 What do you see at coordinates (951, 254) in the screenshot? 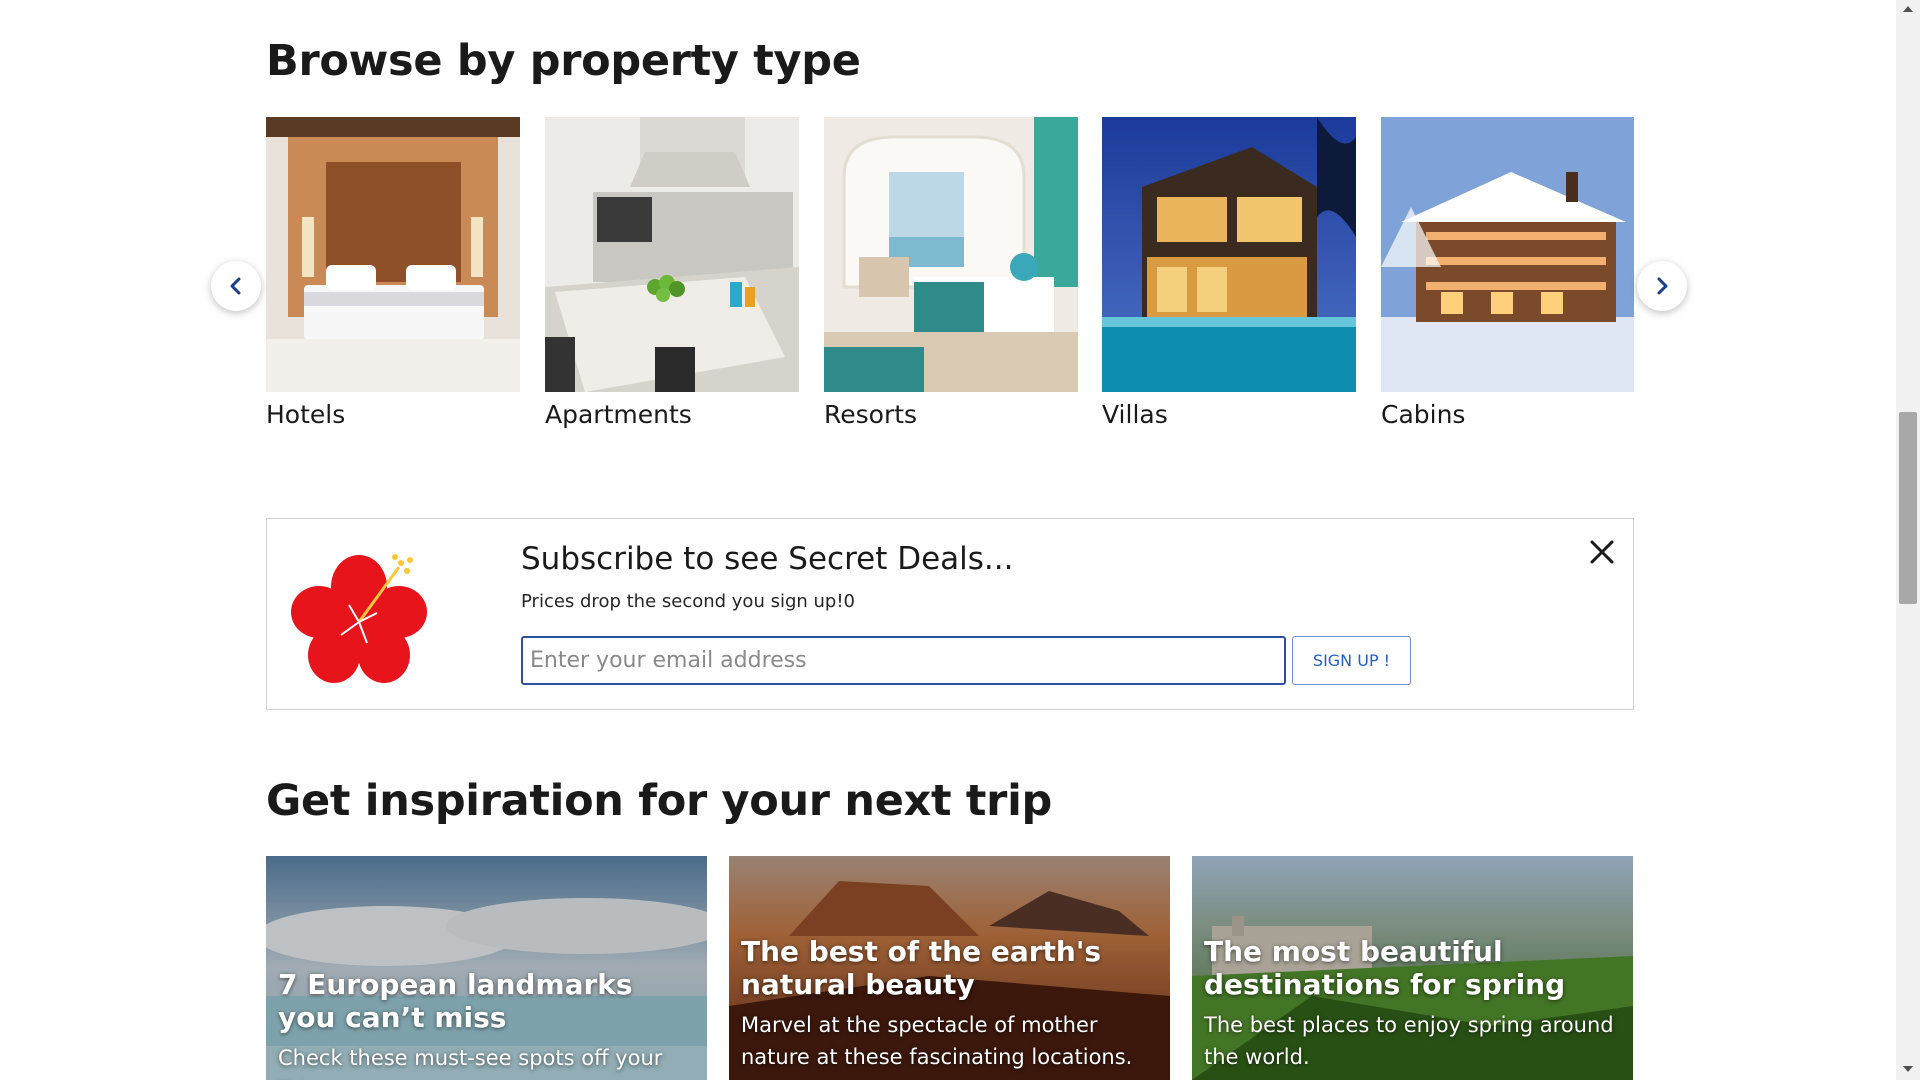
I see `resorts-image` at bounding box center [951, 254].